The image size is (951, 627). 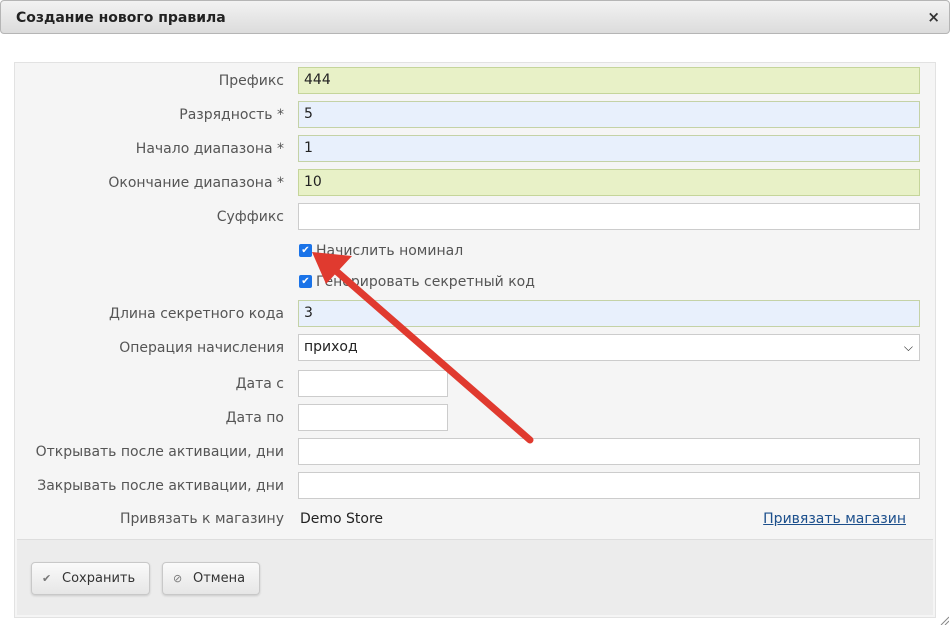 I want to click on generate-secret-checkbox: ✔, so click(x=305, y=281).